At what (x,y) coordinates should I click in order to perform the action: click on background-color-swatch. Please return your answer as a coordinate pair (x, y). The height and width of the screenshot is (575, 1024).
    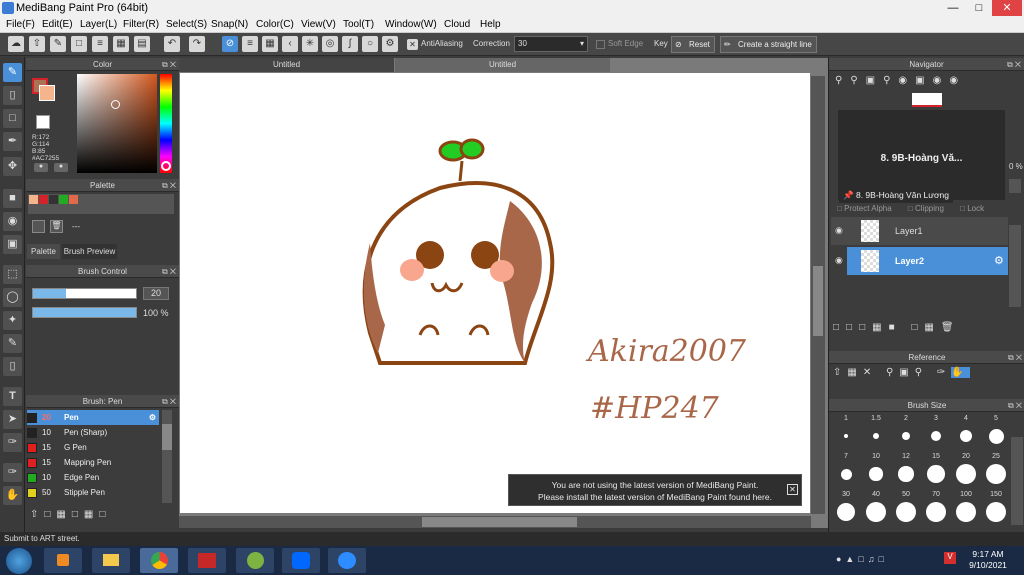
    Looking at the image, I should click on (43, 122).